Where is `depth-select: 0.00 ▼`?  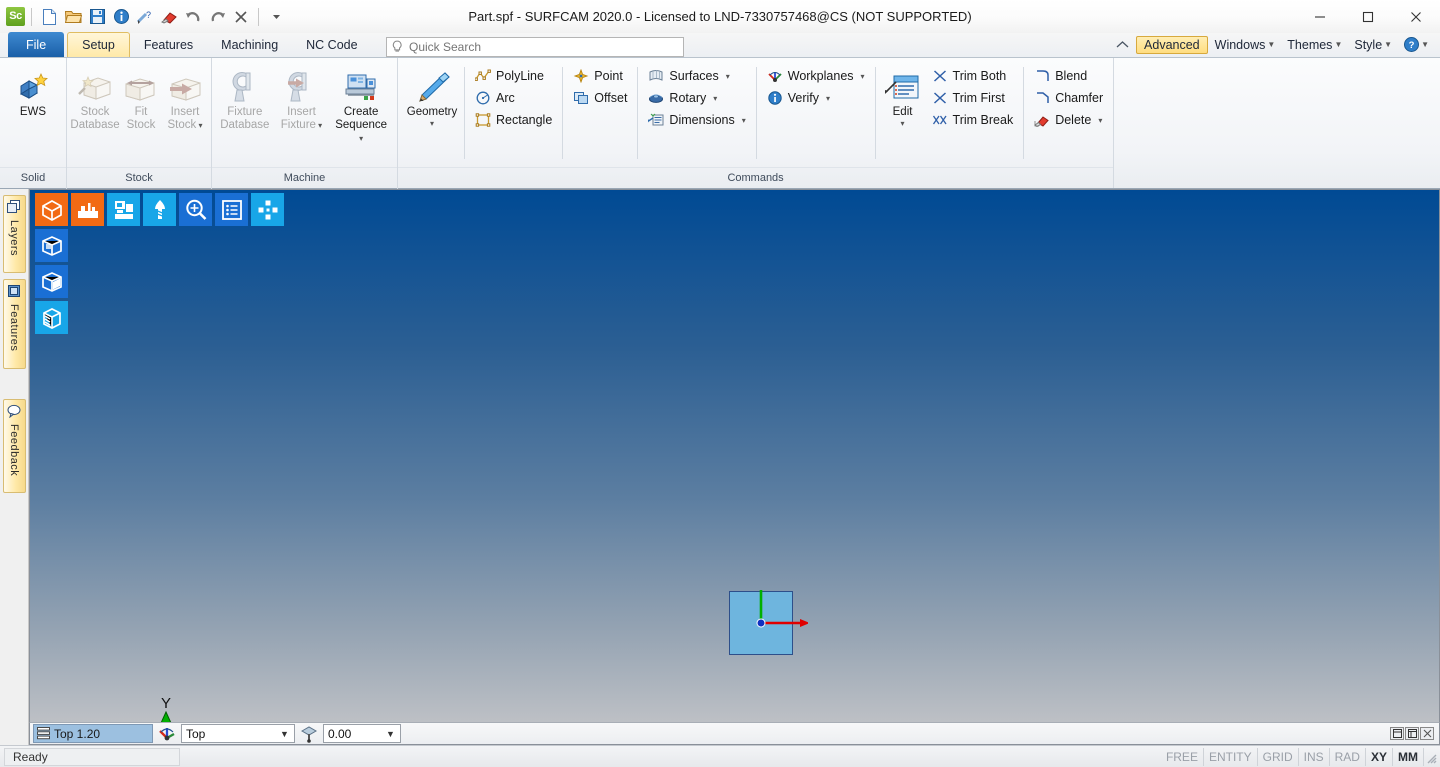 depth-select: 0.00 ▼ is located at coordinates (362, 733).